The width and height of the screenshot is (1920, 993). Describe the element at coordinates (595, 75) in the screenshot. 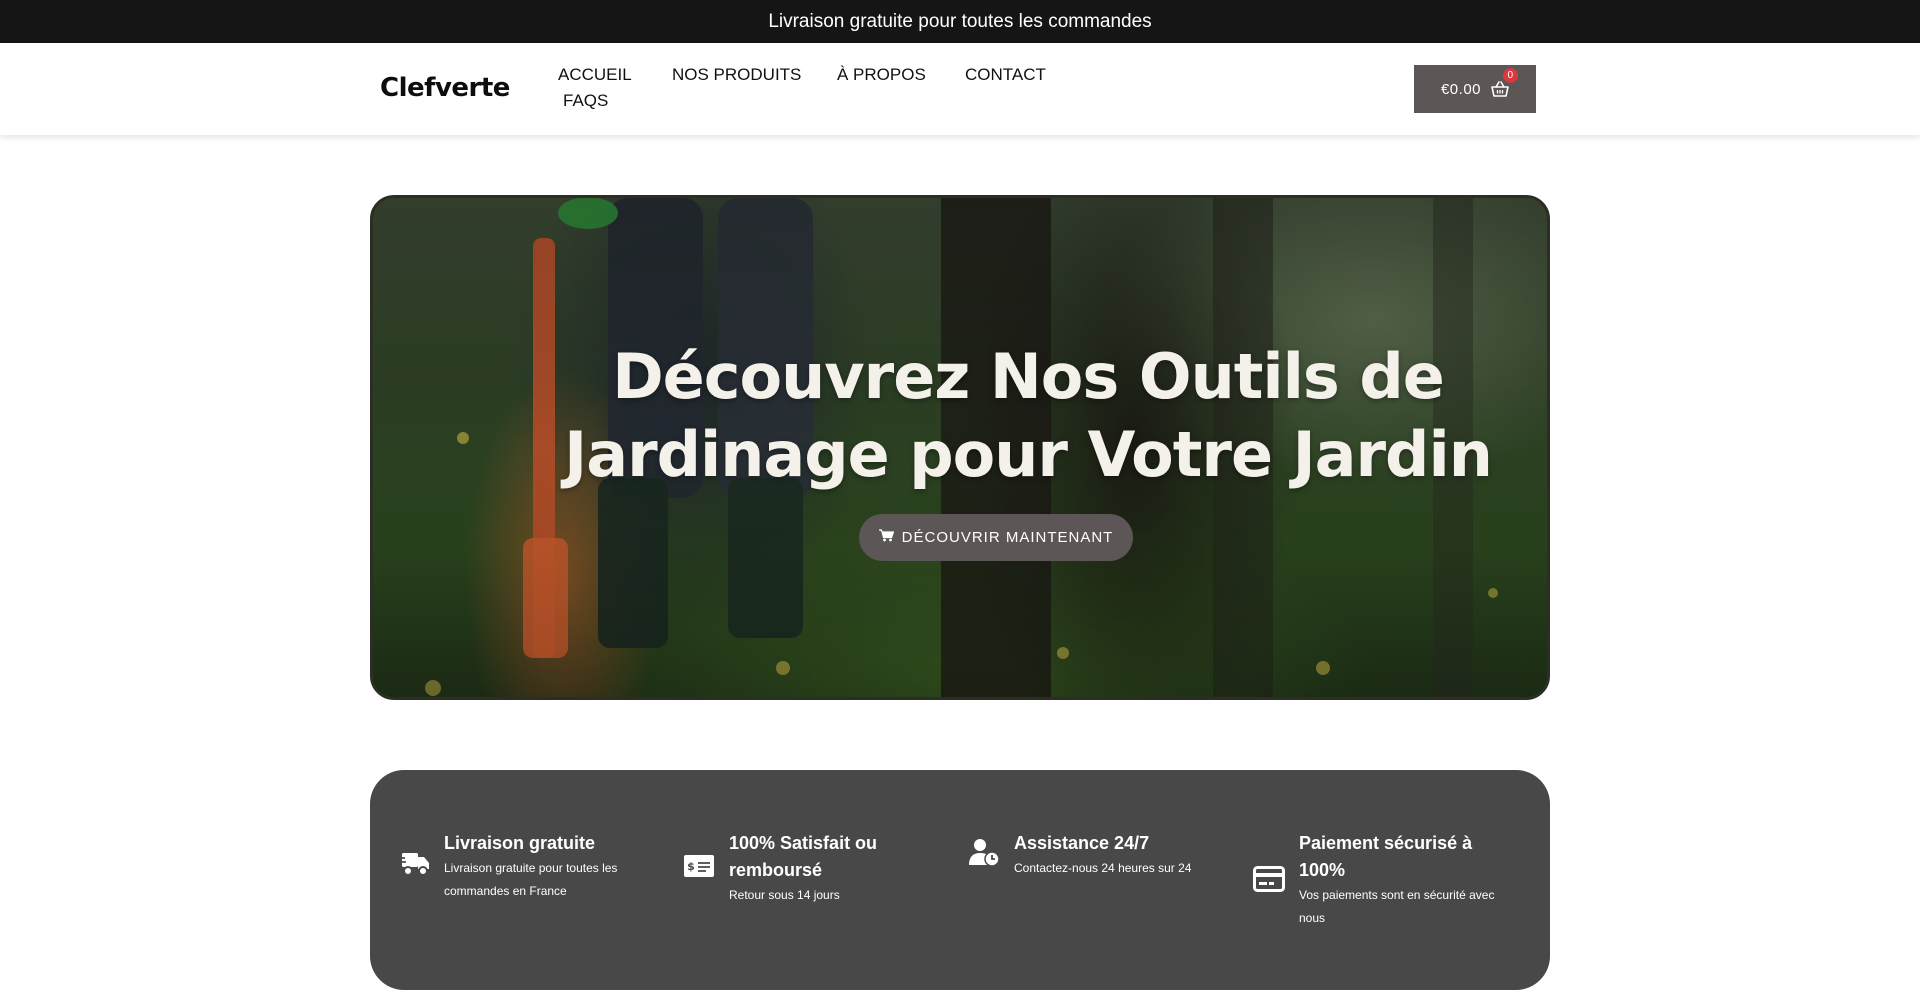

I see `nav-item-accueil: ACCUEIL` at that location.